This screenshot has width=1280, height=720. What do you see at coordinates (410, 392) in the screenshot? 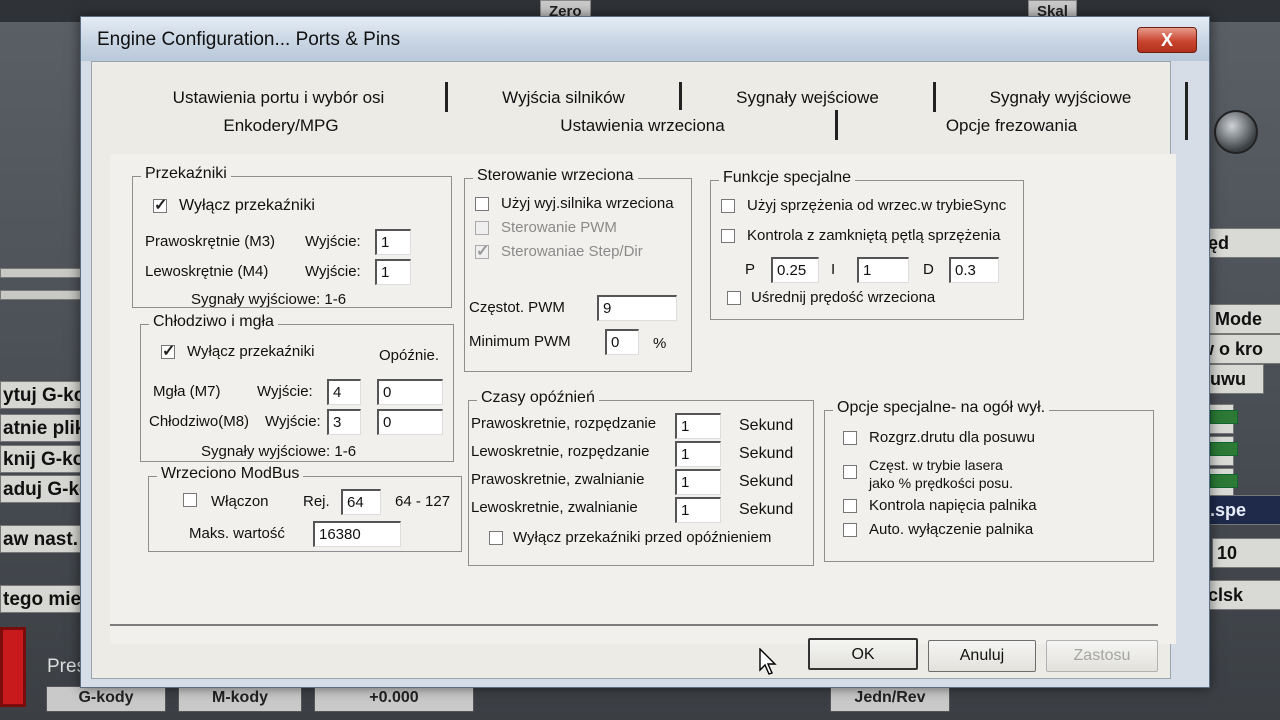
I see `coolant-mist-delay-field: 0` at bounding box center [410, 392].